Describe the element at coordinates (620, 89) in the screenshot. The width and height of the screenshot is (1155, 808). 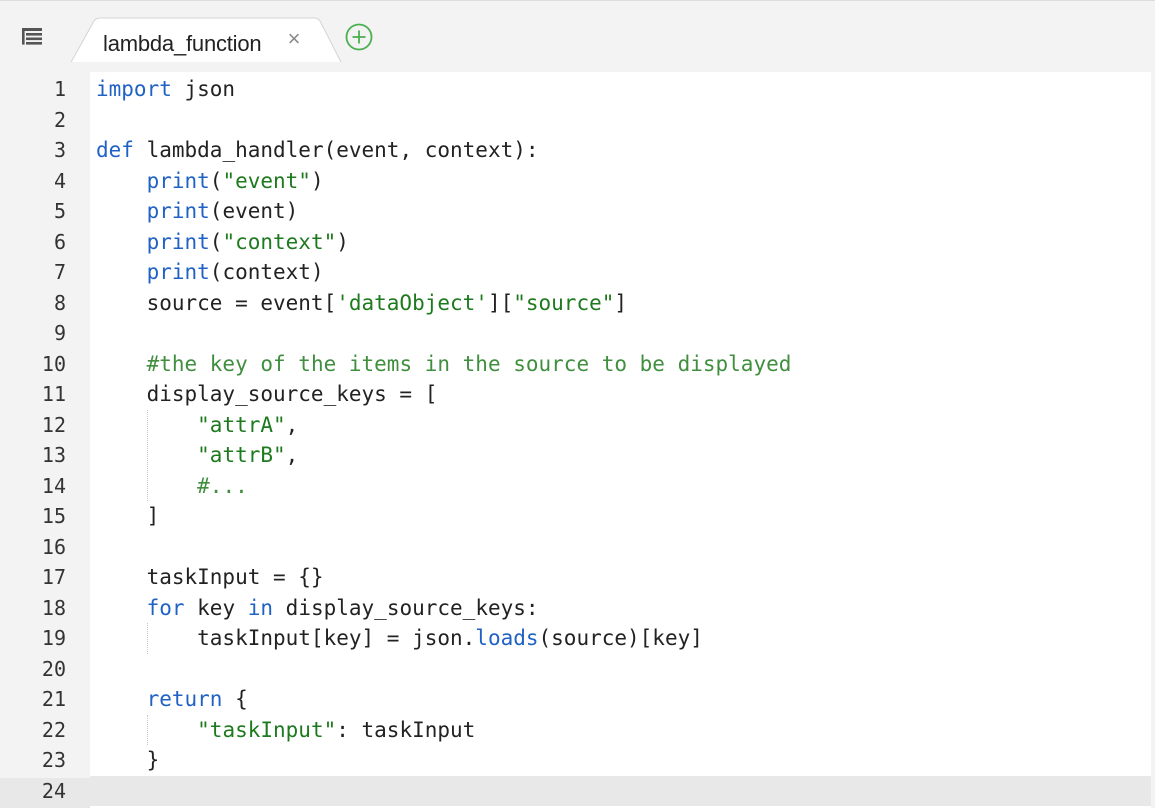
I see `code-line: import json` at that location.